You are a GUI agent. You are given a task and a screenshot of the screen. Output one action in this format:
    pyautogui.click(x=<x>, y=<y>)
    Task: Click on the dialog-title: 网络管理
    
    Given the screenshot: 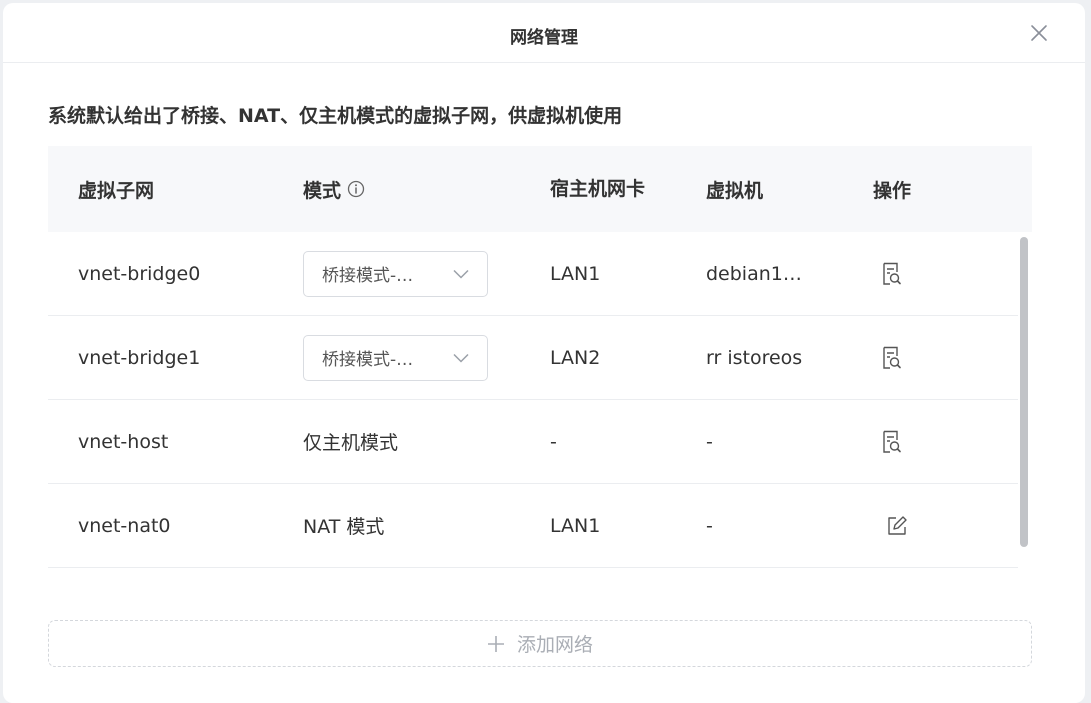 What is the action you would take?
    pyautogui.click(x=544, y=38)
    